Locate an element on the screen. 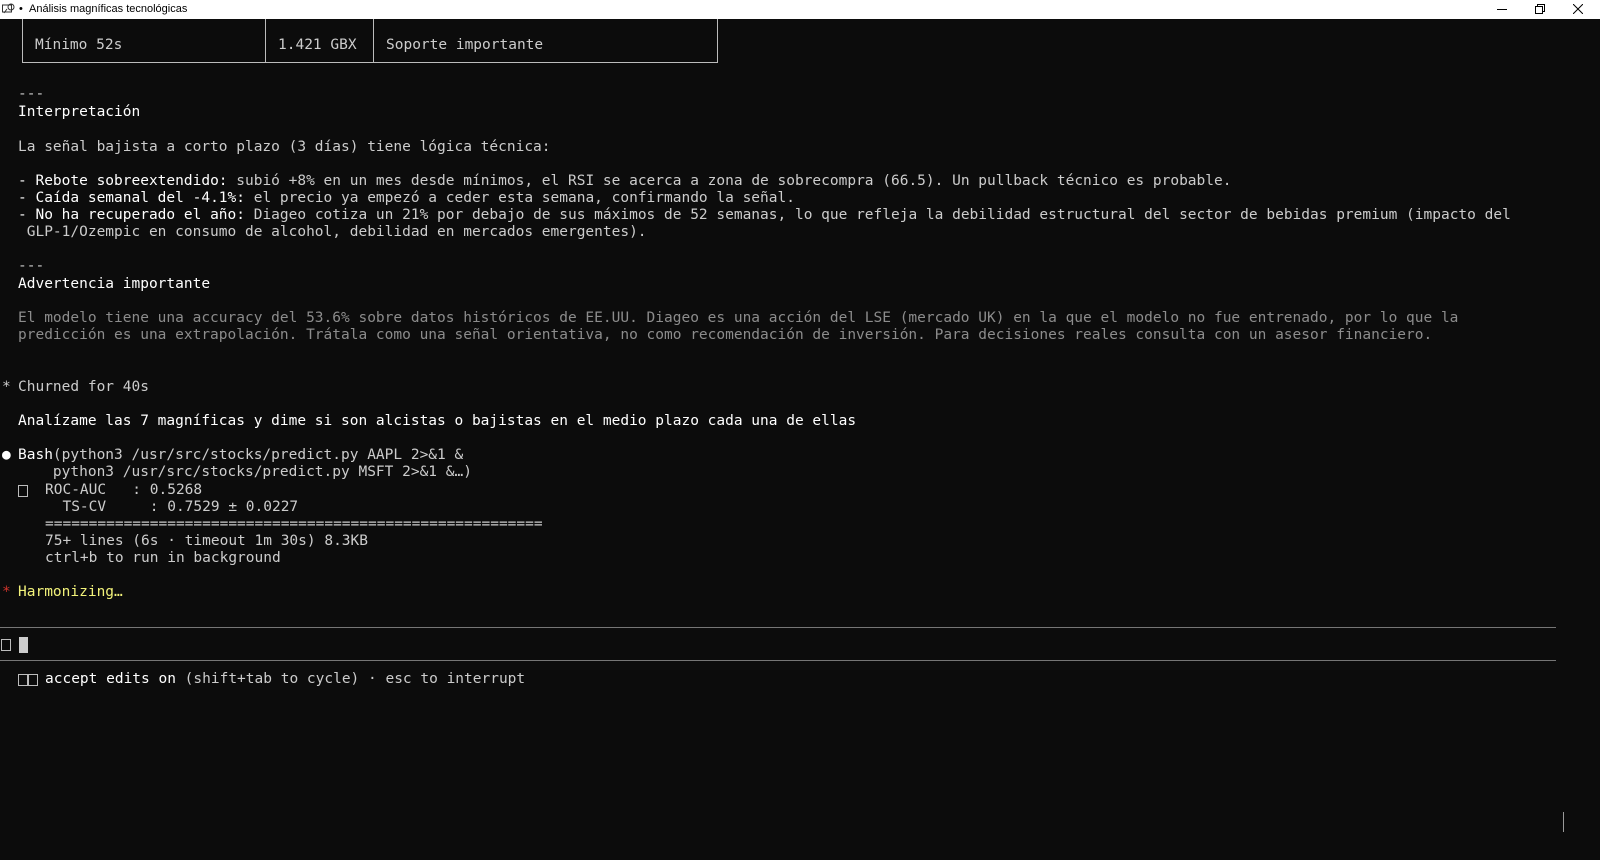  restore-icon is located at coordinates (1540, 9).